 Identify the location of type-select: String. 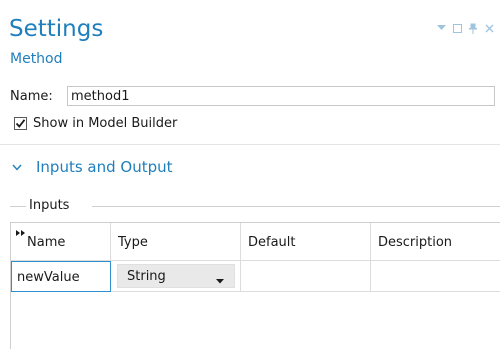
(176, 276).